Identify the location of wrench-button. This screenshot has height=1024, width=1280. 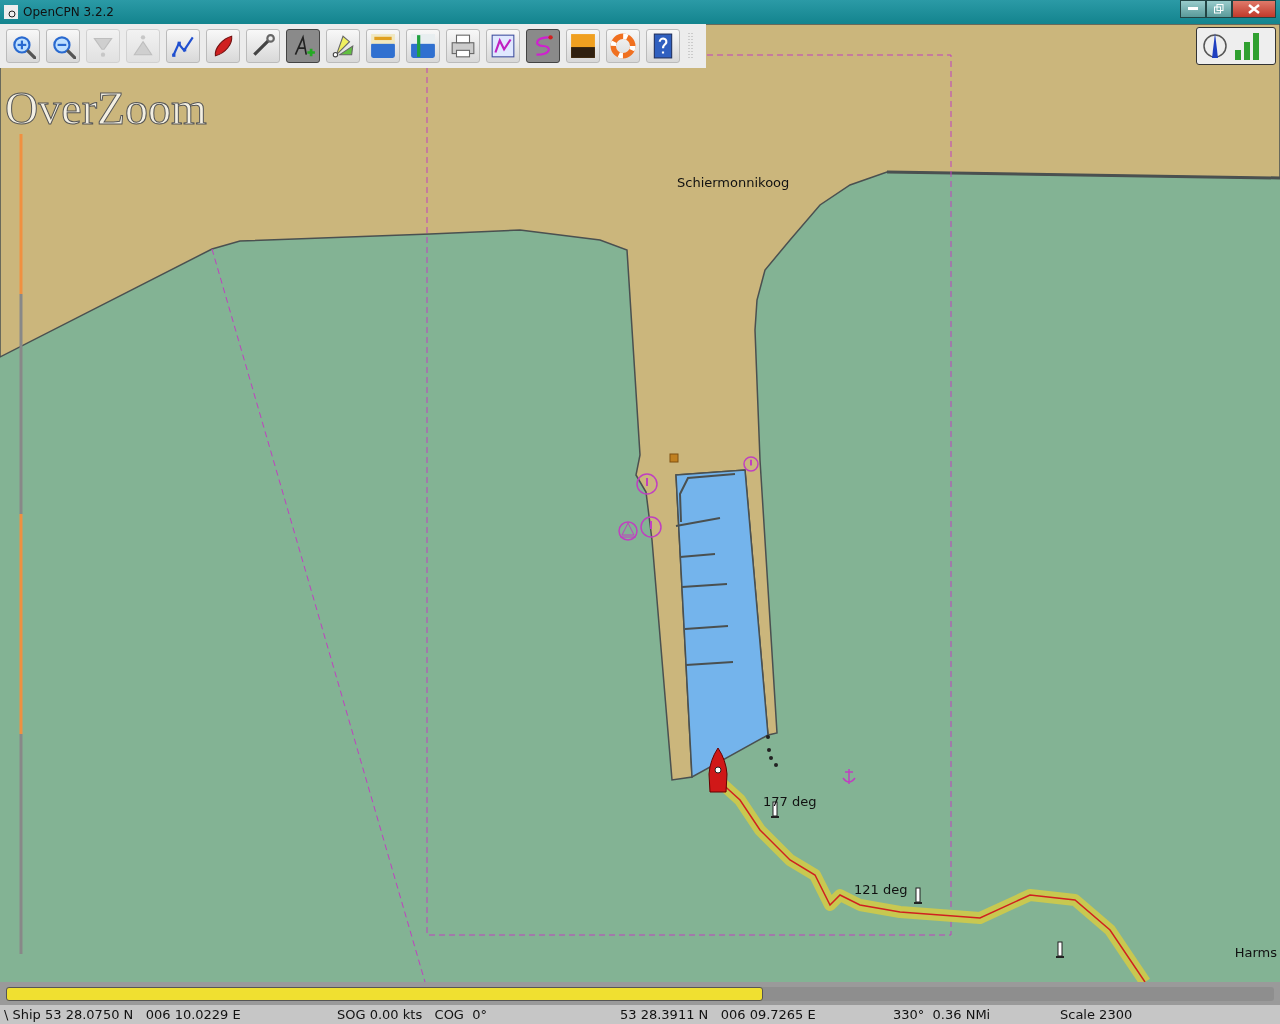
(263, 46).